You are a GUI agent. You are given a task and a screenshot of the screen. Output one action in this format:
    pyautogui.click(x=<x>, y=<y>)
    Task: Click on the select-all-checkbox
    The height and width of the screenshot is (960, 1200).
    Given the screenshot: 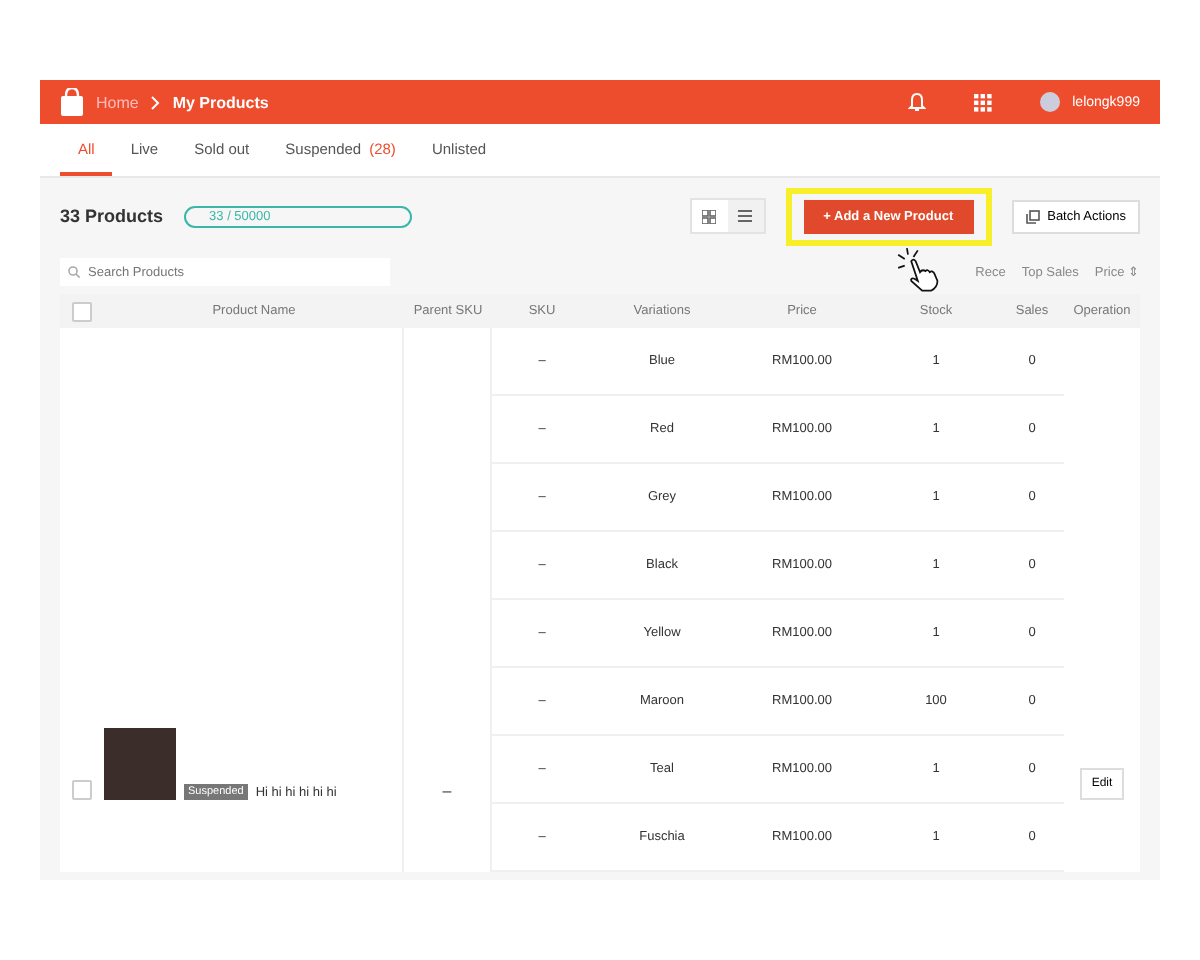 What is the action you would take?
    pyautogui.click(x=82, y=311)
    